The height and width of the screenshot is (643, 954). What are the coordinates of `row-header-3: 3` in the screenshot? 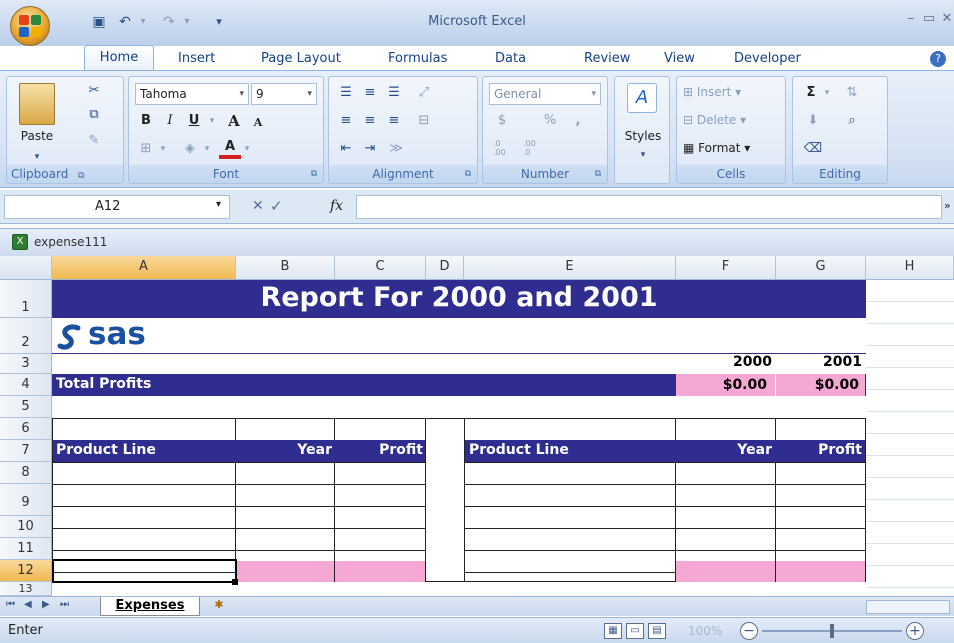 It's located at (26, 364).